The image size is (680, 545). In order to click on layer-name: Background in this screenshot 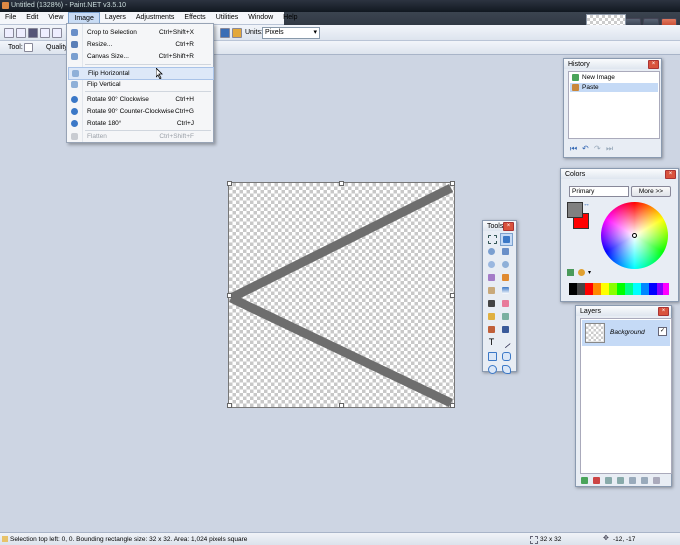, I will do `click(627, 332)`.